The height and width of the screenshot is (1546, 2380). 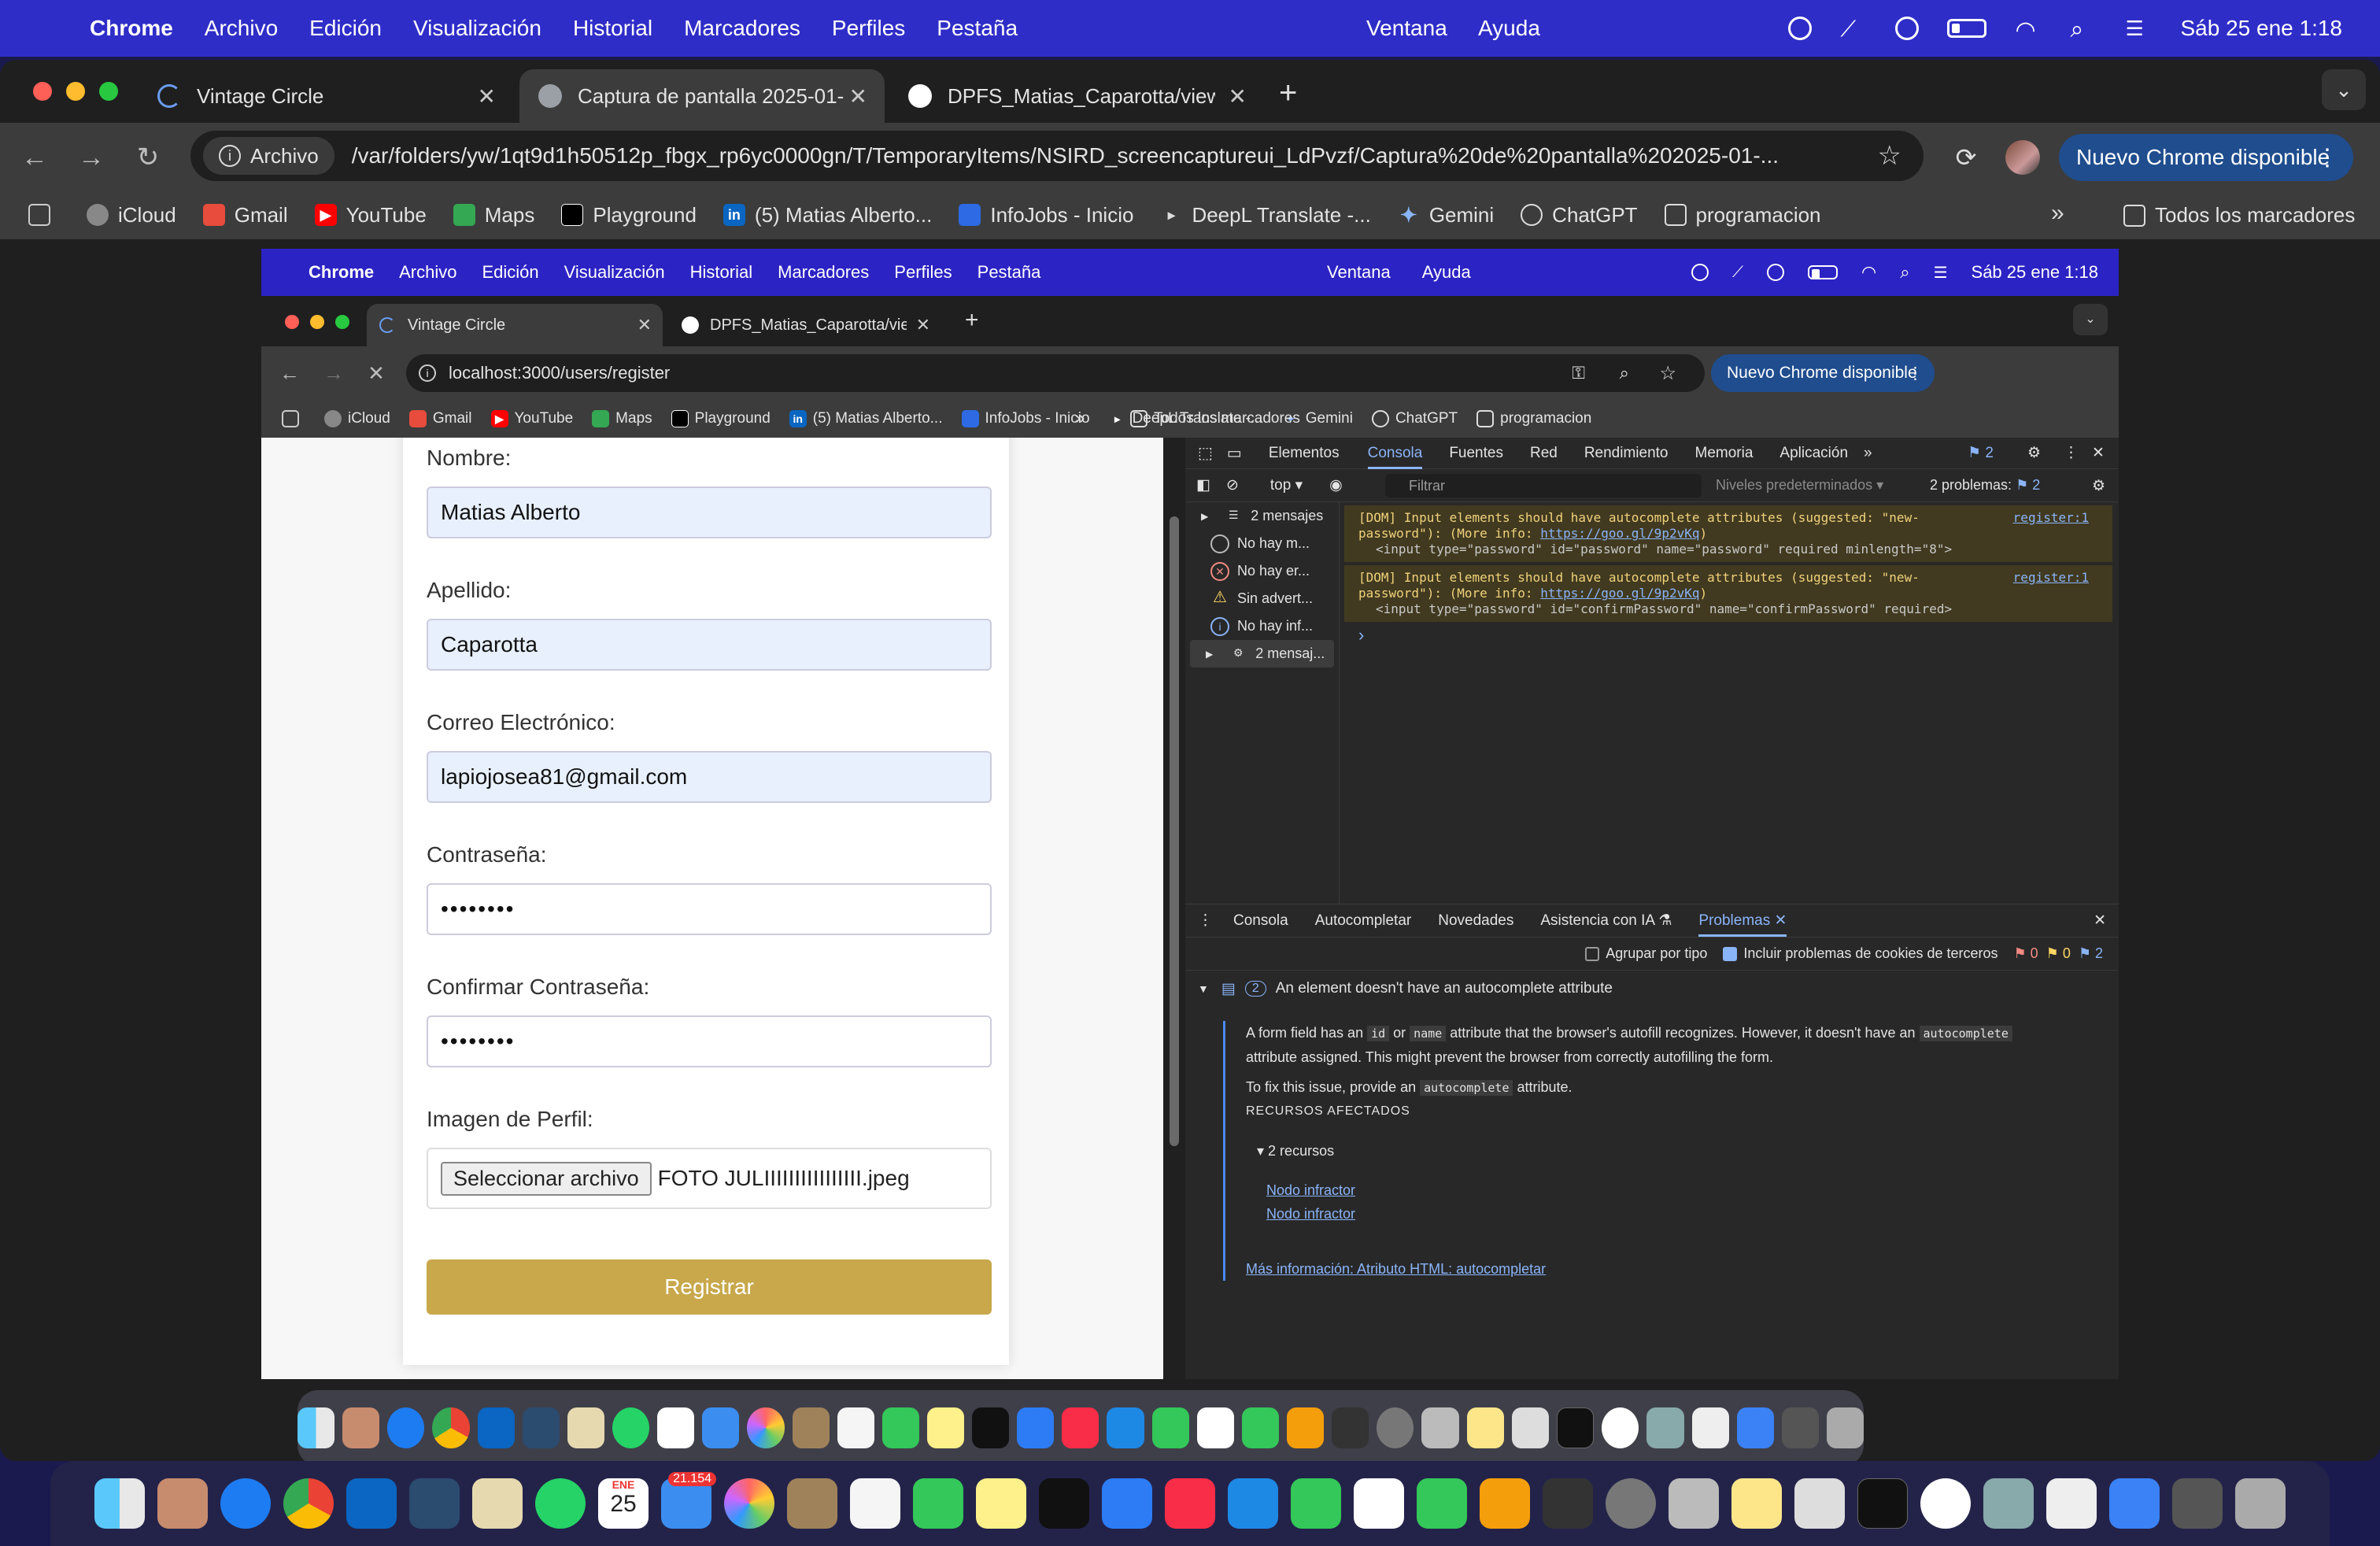 I want to click on reminders-icon, so click(x=875, y=1503).